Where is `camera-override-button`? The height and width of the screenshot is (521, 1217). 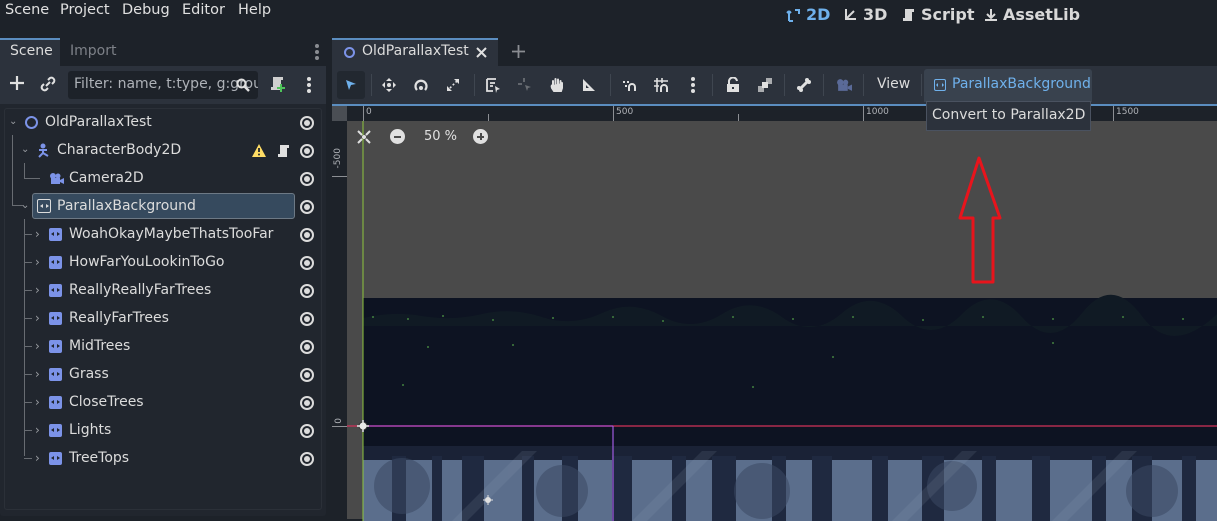 camera-override-button is located at coordinates (844, 85).